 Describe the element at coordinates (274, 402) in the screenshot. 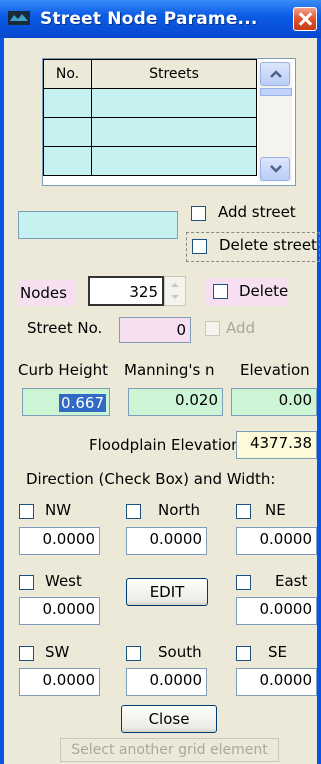

I see `elevation-input: 0.00` at that location.